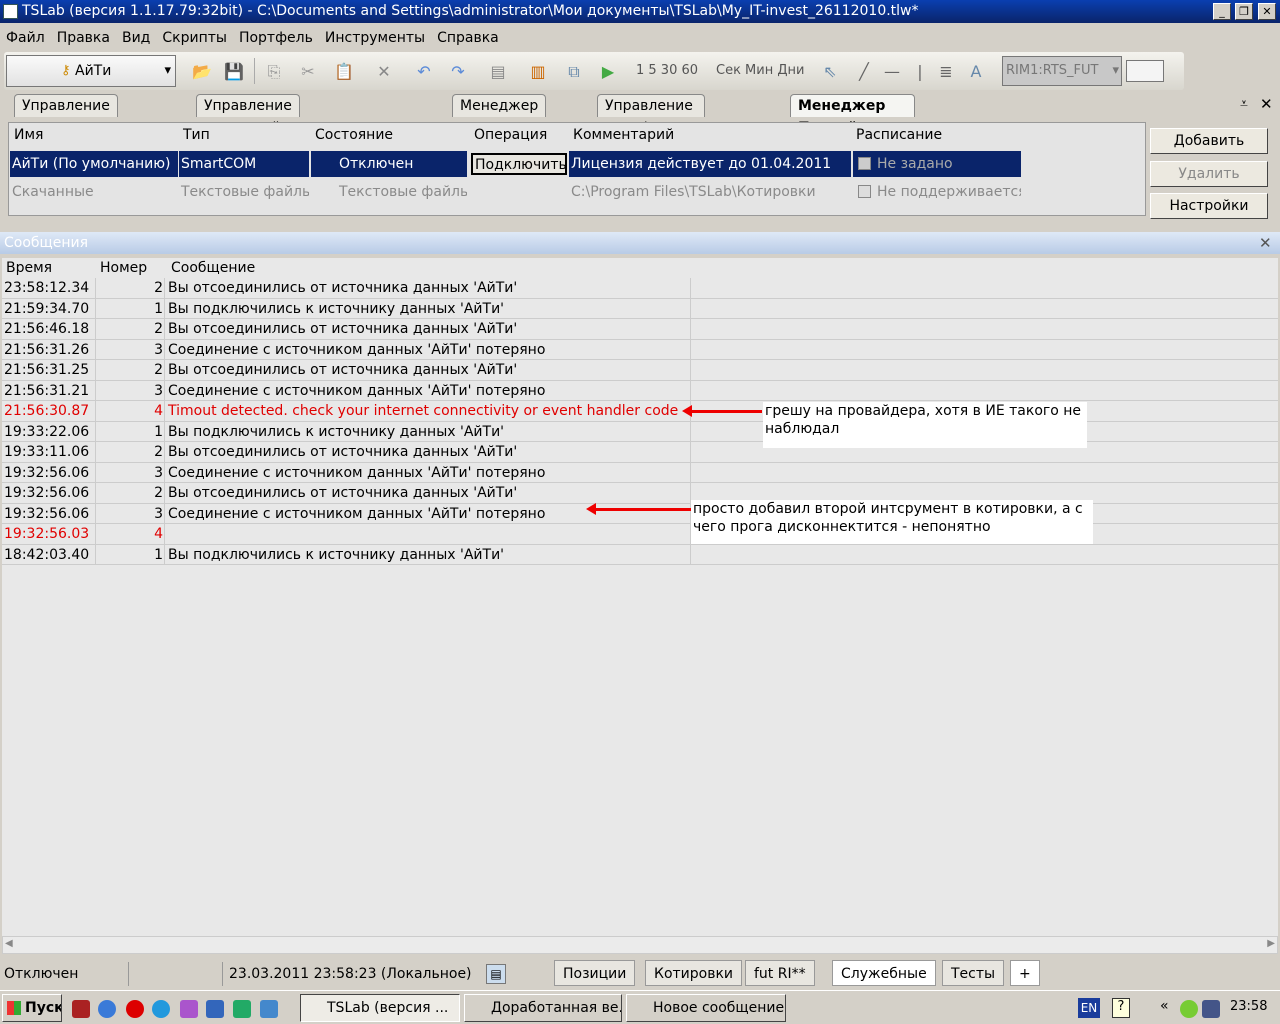 The width and height of the screenshot is (1280, 1024). I want to click on word-icon, so click(215, 1009).